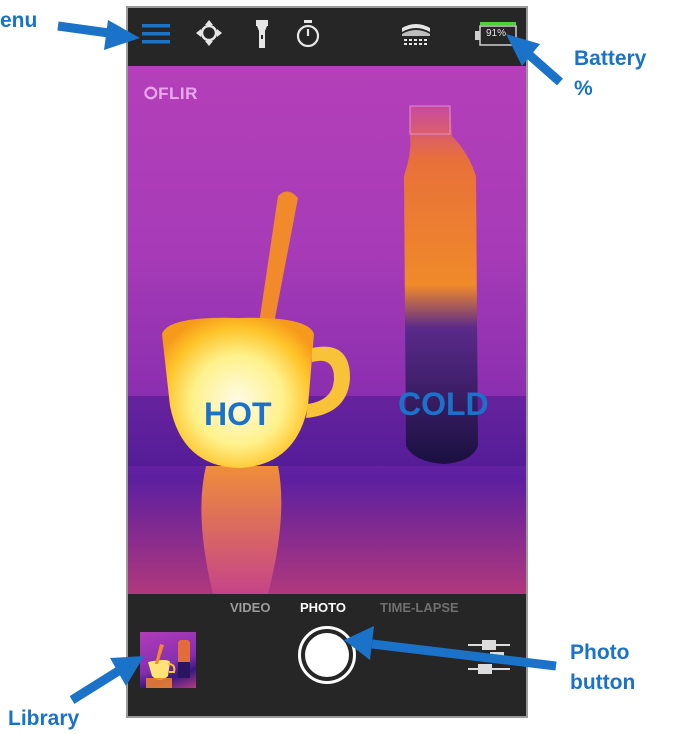  I want to click on photo-annotation-line2: button, so click(603, 682).